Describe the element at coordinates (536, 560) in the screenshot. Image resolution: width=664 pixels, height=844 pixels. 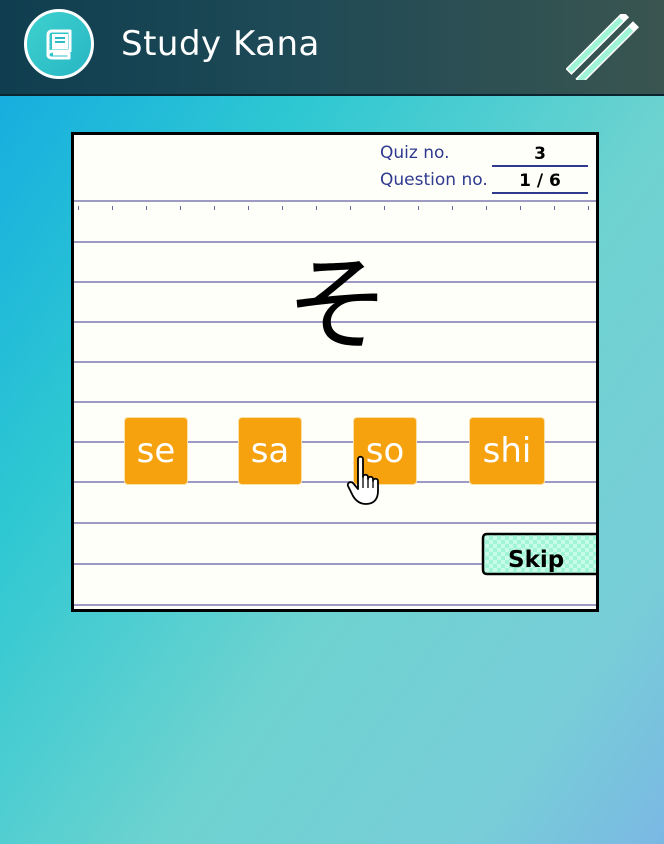
I see `skip-label: Skip` at that location.